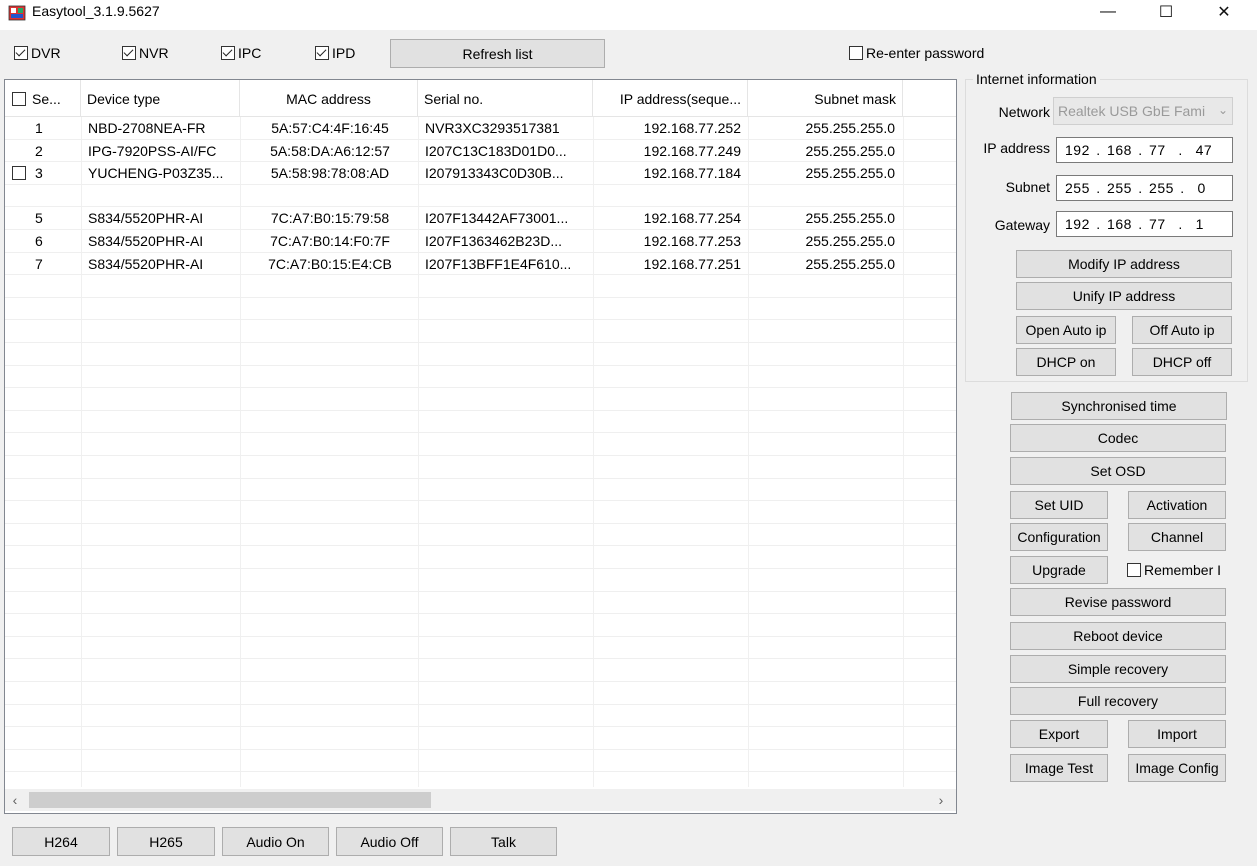 This screenshot has height=866, width=1257. Describe the element at coordinates (129, 53) in the screenshot. I see `nvr-checkbox` at that location.